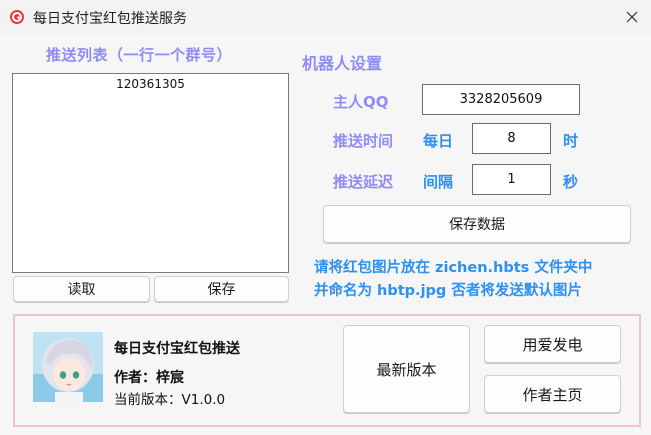 This screenshot has width=651, height=435. I want to click on author-homepage-button: 作者主页, so click(552, 394).